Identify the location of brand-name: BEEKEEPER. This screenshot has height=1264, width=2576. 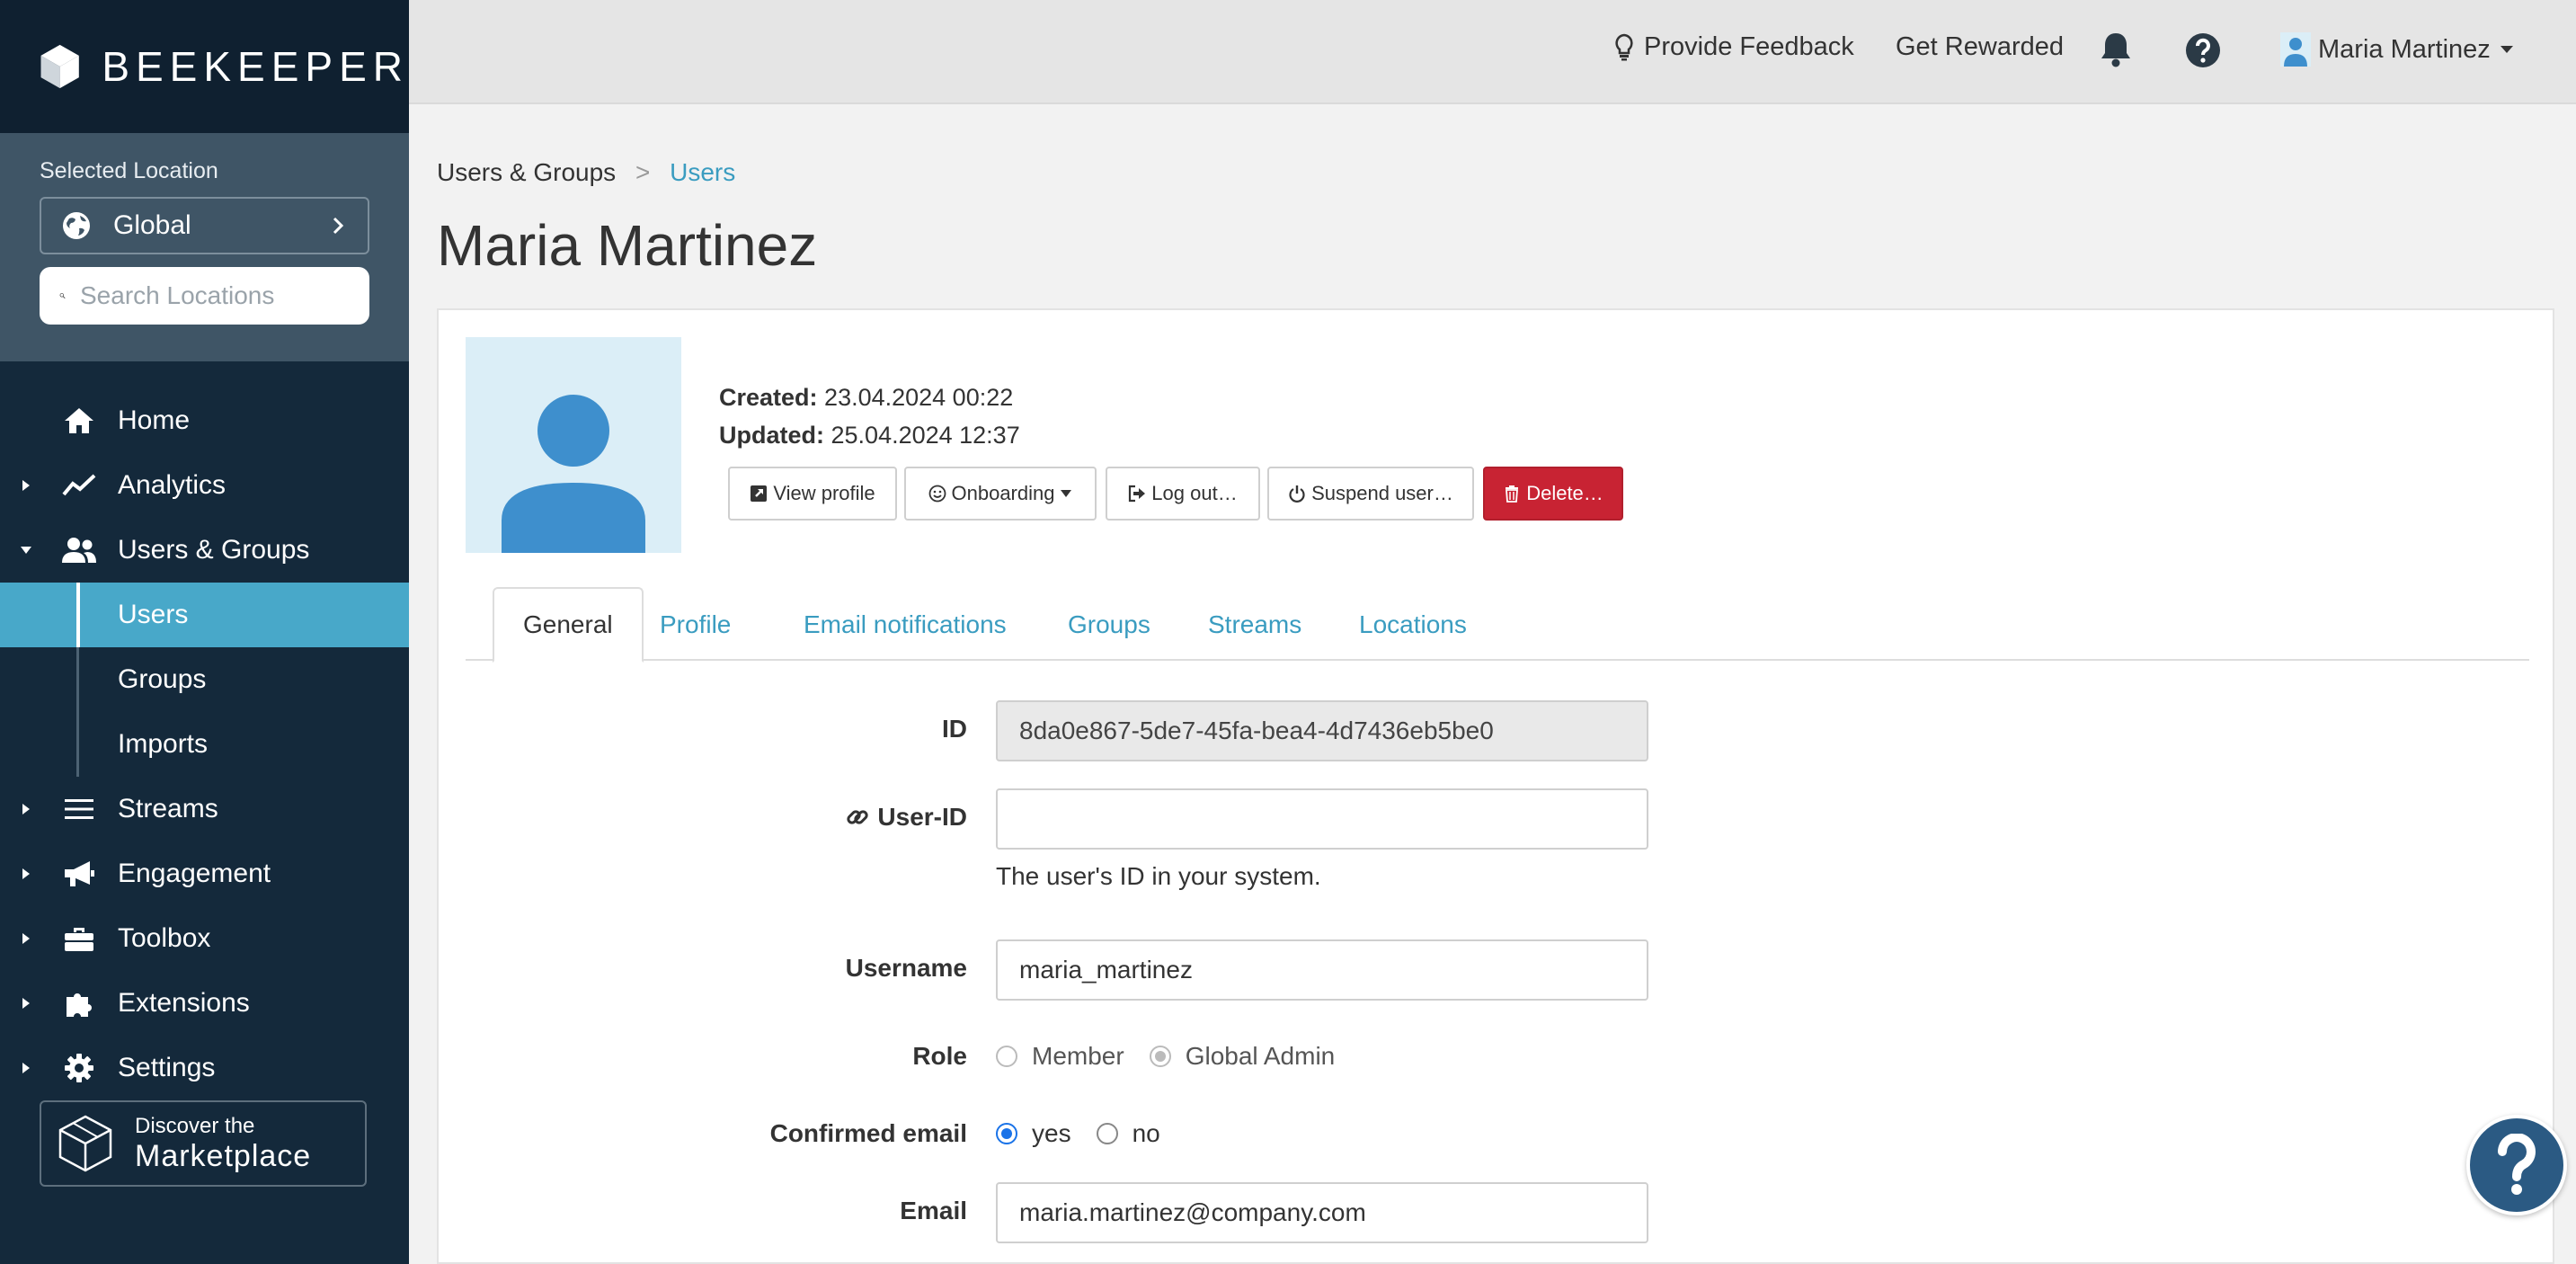
(256, 66).